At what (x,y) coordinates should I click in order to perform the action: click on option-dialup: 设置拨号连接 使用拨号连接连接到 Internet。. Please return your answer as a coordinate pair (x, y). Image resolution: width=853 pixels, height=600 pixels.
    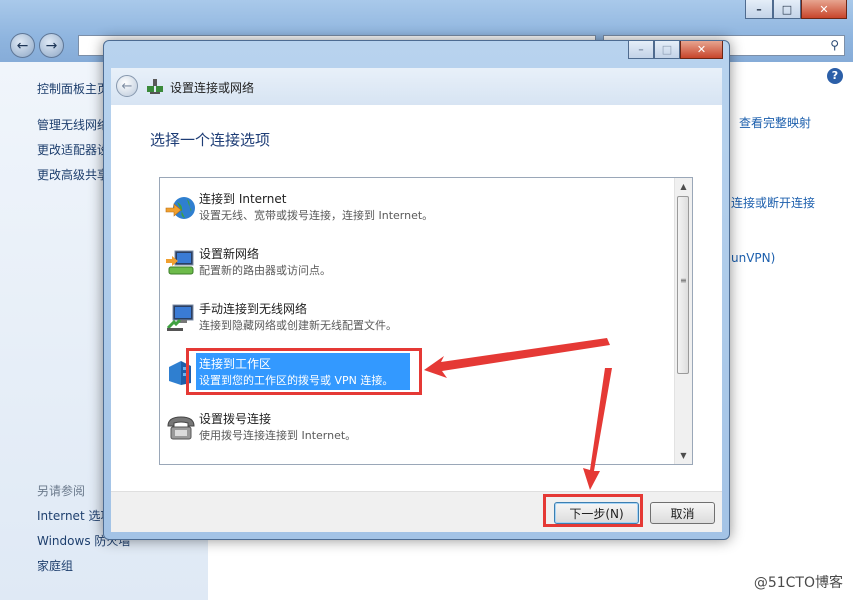
    Looking at the image, I should click on (418, 430).